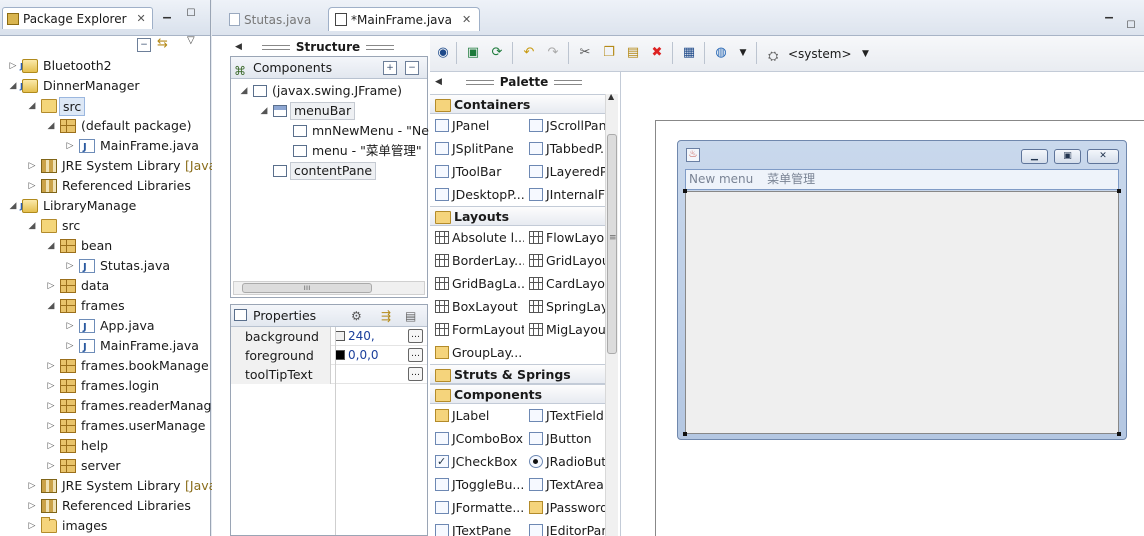  What do you see at coordinates (902, 179) in the screenshot?
I see `frame-menubar: New menu 菜单管理` at bounding box center [902, 179].